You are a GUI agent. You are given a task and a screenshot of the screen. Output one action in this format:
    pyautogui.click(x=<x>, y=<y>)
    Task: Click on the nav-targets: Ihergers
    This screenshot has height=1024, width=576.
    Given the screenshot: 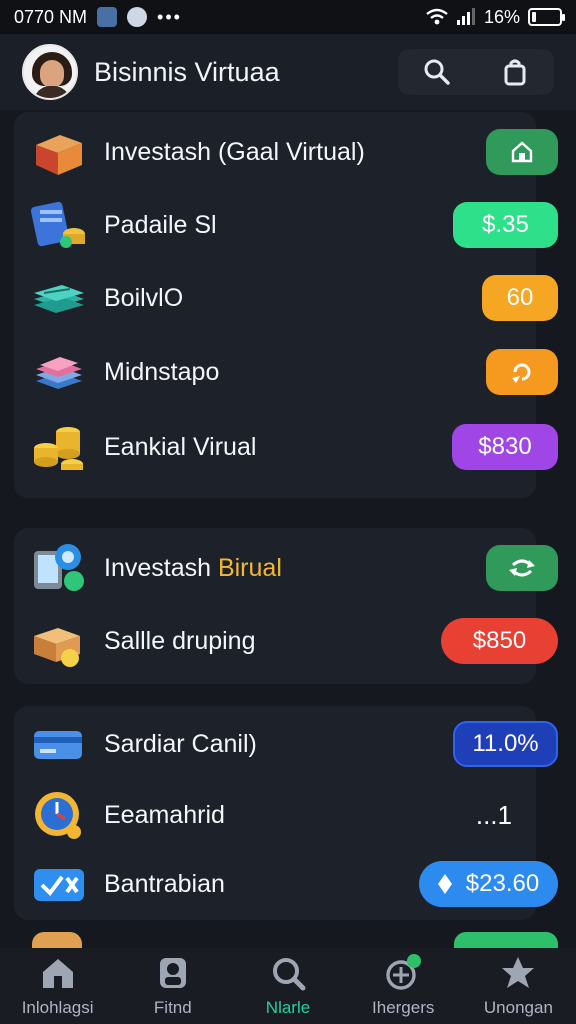 What is the action you would take?
    pyautogui.click(x=403, y=986)
    